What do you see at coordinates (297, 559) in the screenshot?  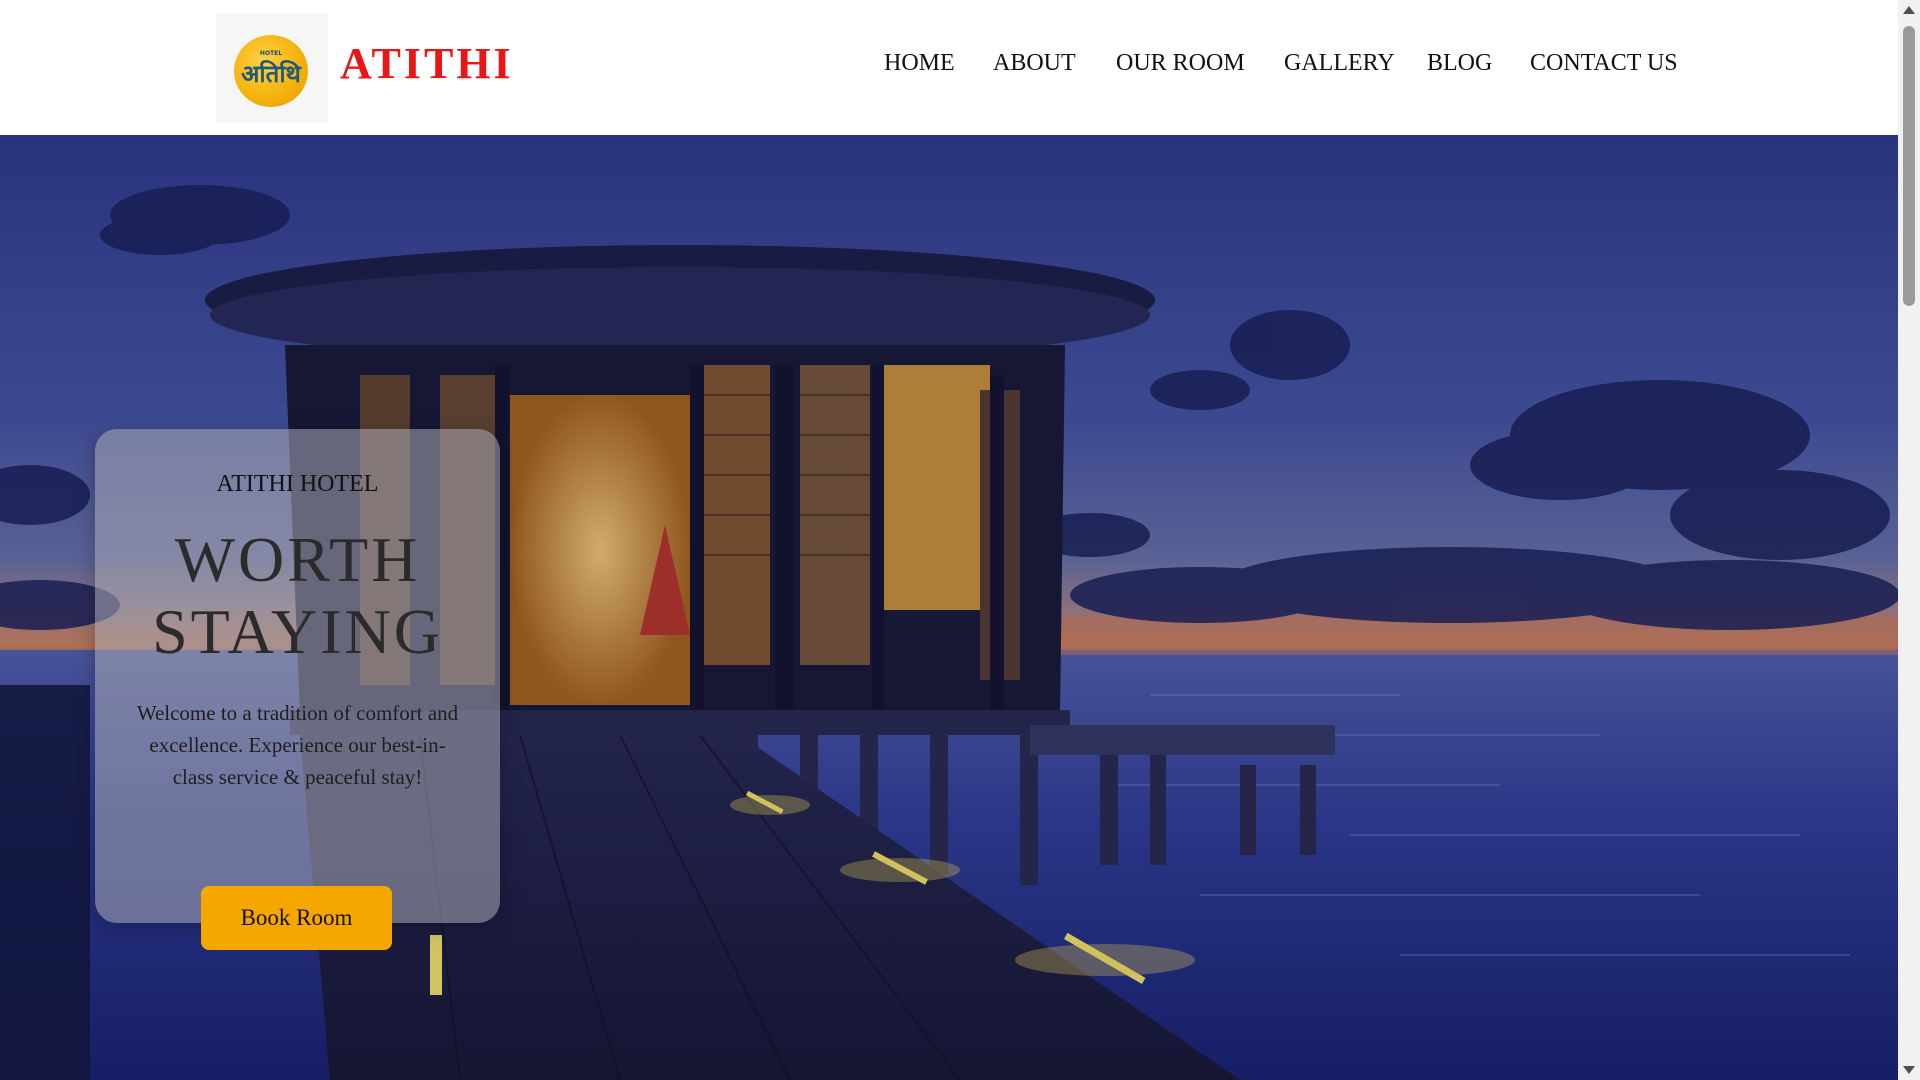 I see `hero-title-line-1: WORTH` at bounding box center [297, 559].